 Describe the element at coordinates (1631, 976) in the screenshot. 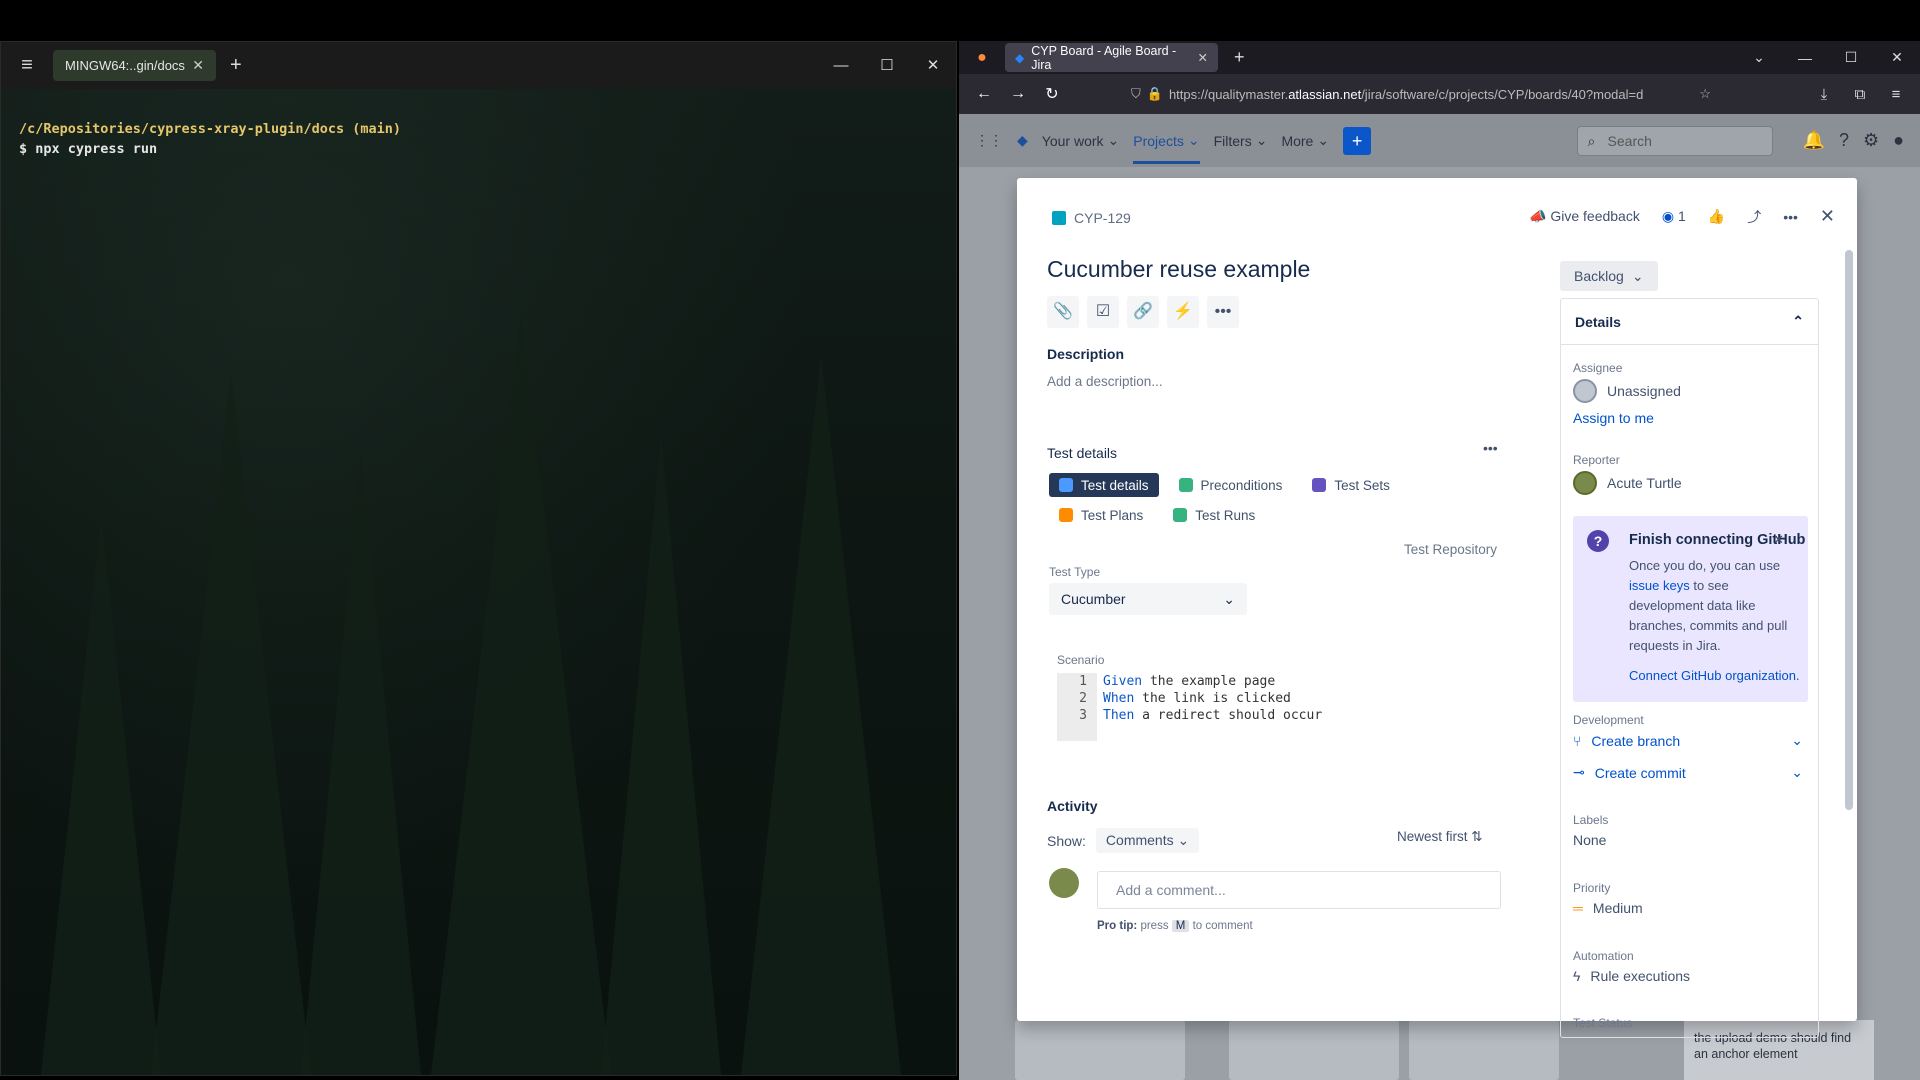

I see `automation-field: ϟ Rule executions` at that location.